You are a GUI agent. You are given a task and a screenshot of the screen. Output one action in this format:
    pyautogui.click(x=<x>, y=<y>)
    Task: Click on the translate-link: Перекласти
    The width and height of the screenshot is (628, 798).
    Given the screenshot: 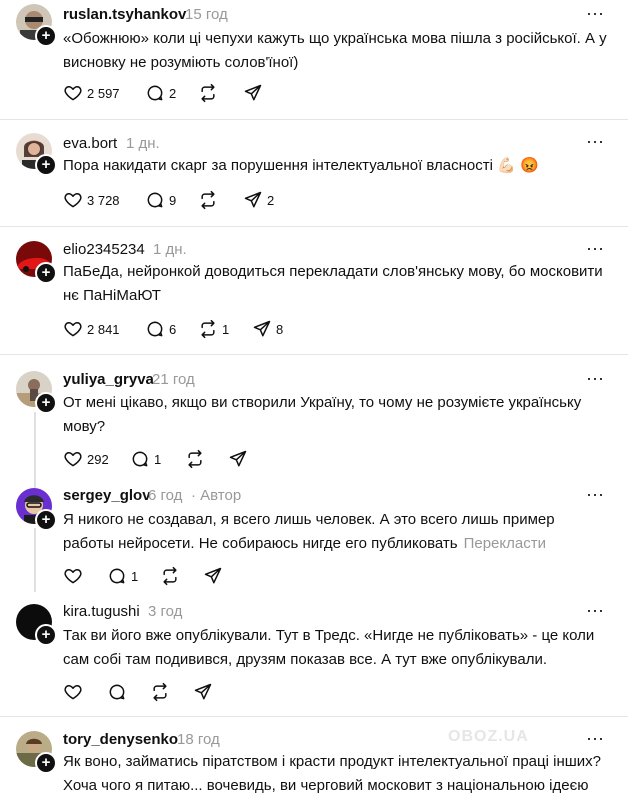 What is the action you would take?
    pyautogui.click(x=505, y=543)
    